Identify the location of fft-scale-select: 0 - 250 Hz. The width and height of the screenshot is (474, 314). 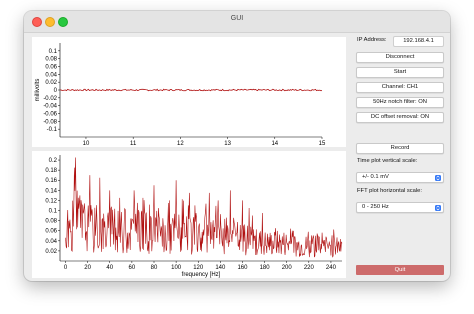
(400, 207).